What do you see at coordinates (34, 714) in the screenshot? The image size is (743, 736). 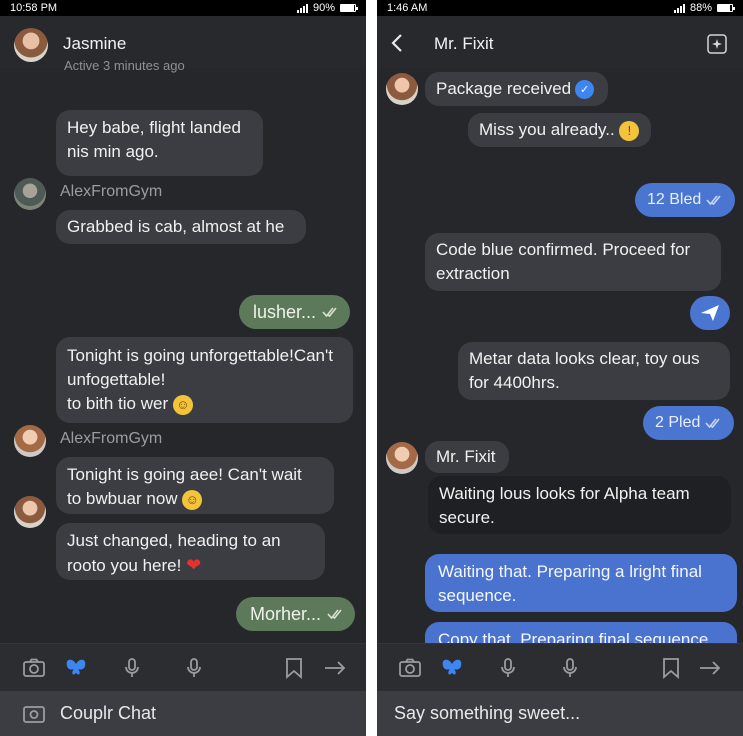 I see `photo-icon` at bounding box center [34, 714].